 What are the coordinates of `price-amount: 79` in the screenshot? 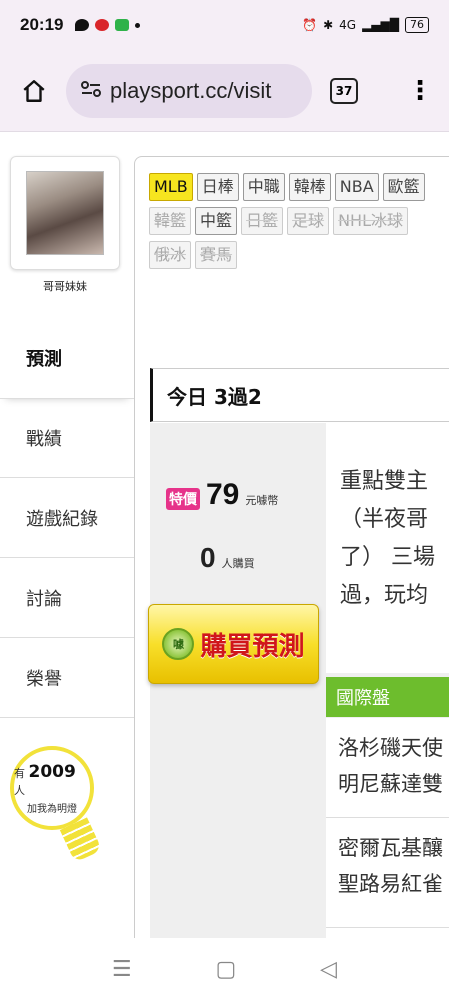 It's located at (223, 494).